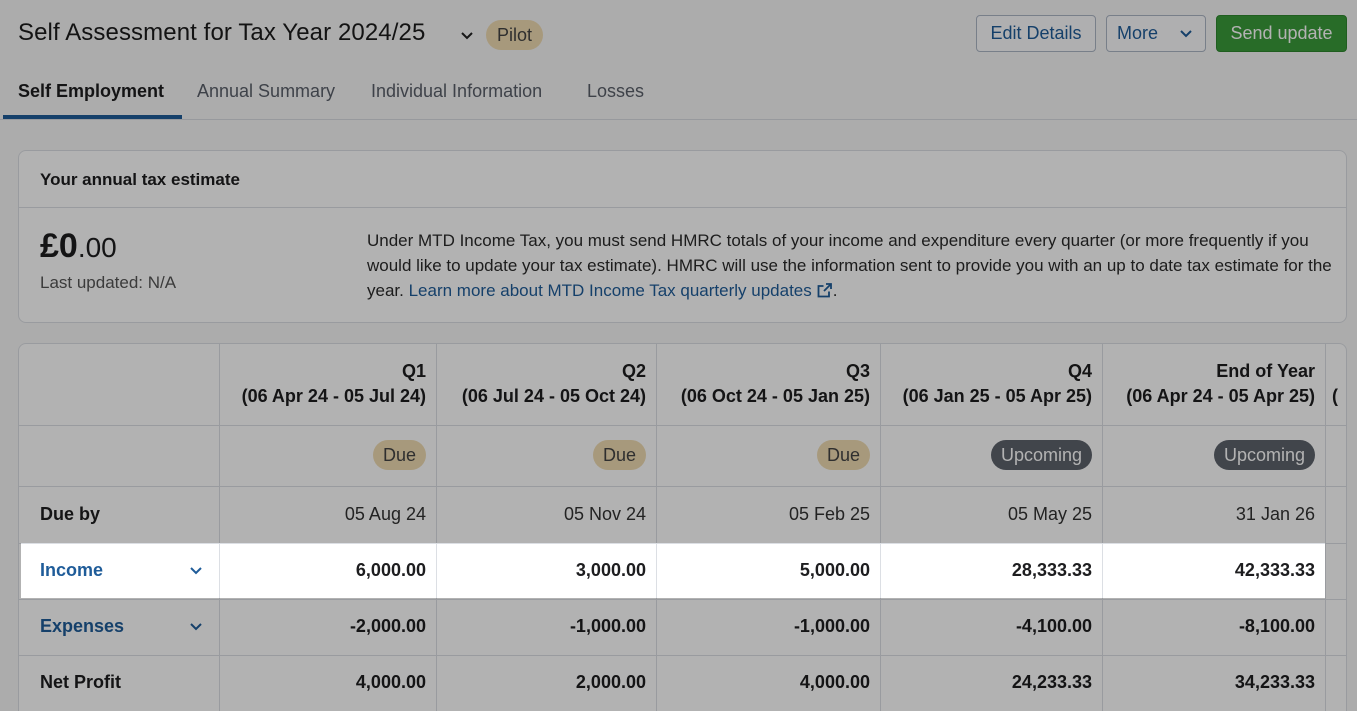 This screenshot has width=1357, height=711. I want to click on edit-details-button: Edit Details, so click(1036, 33).